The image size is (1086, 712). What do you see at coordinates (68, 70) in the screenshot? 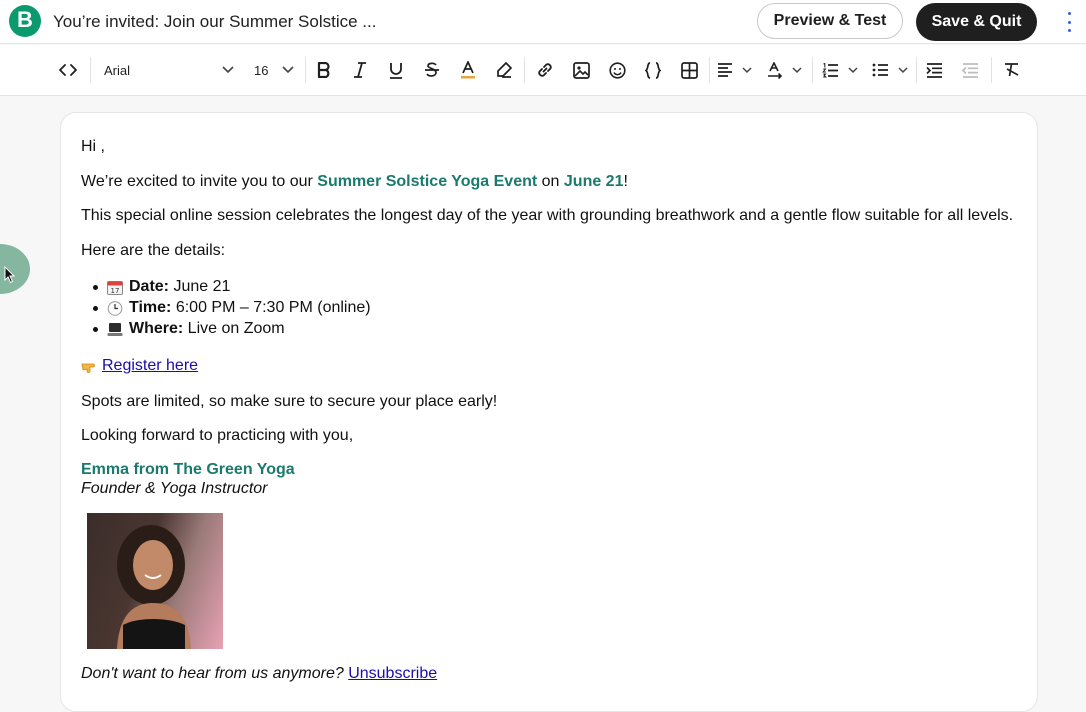
I see `code-view-icon` at bounding box center [68, 70].